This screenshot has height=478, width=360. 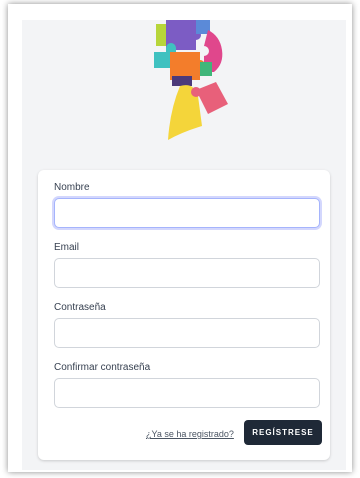 I want to click on confirm-password-label: Confirmar contraseña, so click(x=102, y=367).